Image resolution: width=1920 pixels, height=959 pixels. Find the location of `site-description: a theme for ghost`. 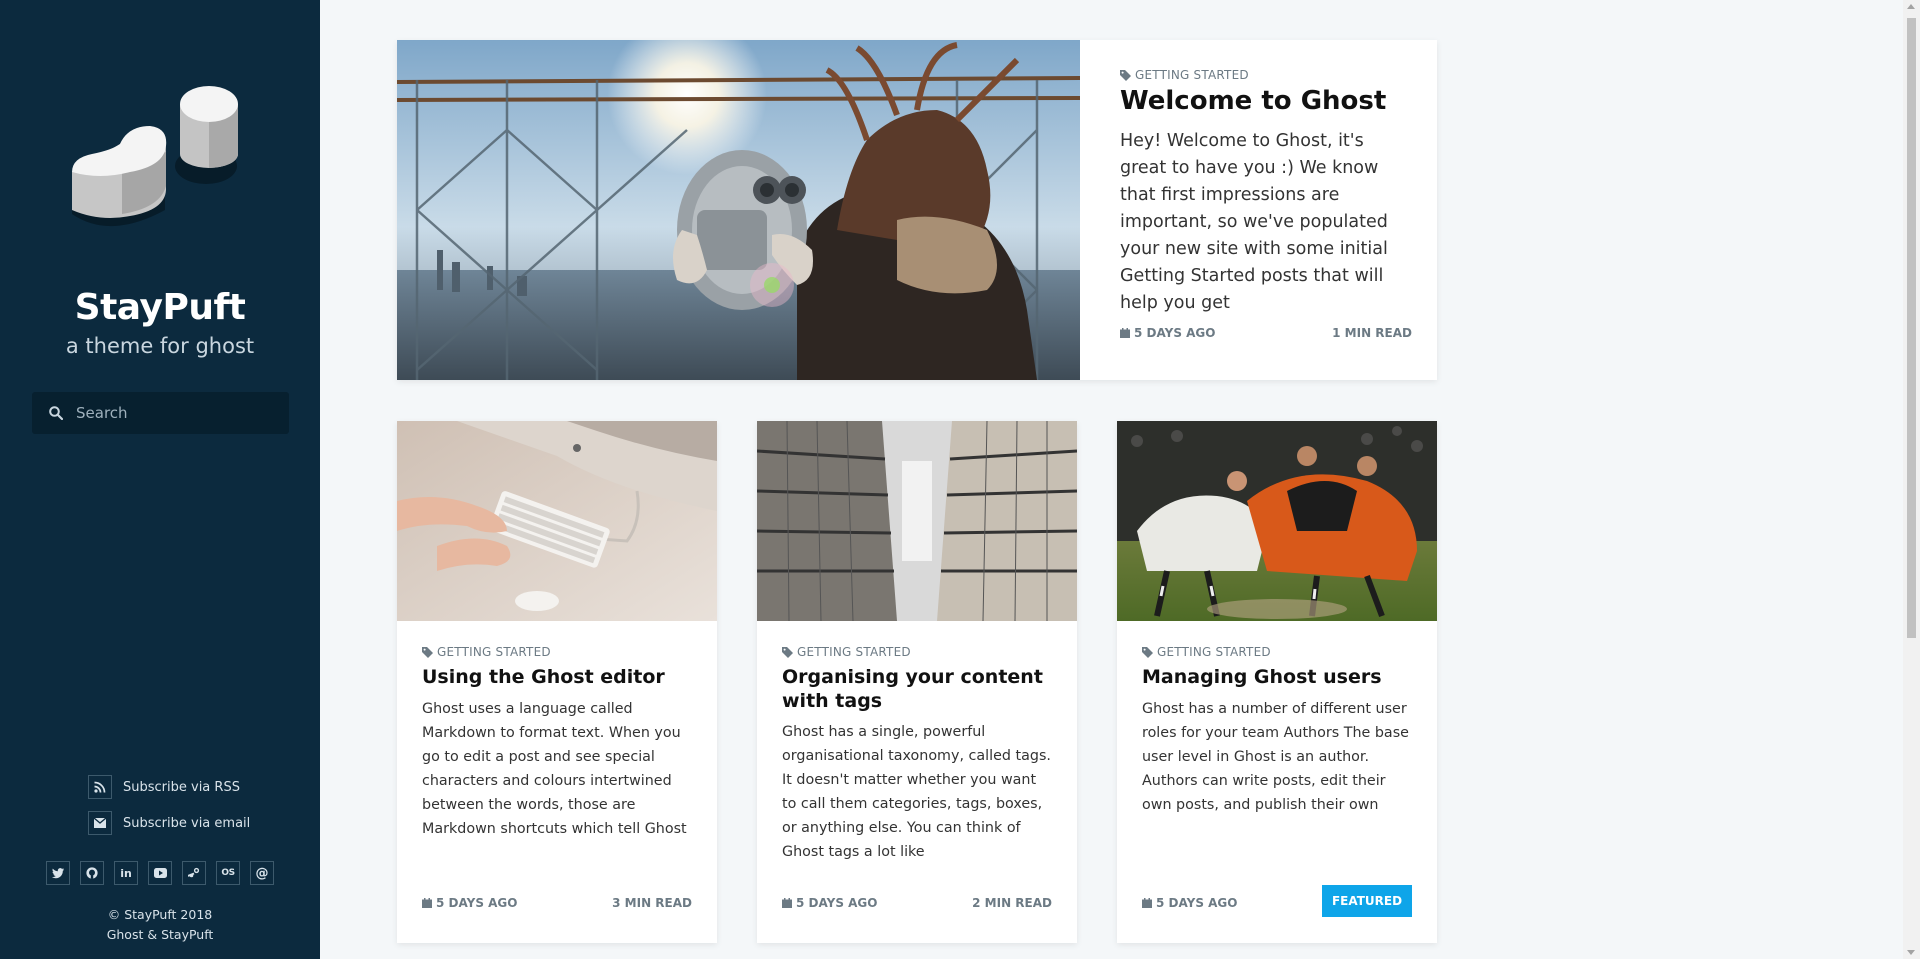

site-description: a theme for ghost is located at coordinates (160, 346).